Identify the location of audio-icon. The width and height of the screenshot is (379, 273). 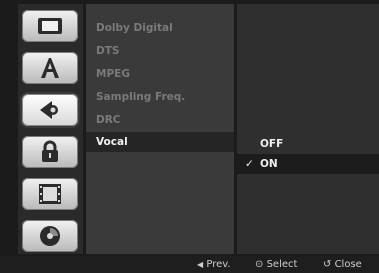
(49, 110).